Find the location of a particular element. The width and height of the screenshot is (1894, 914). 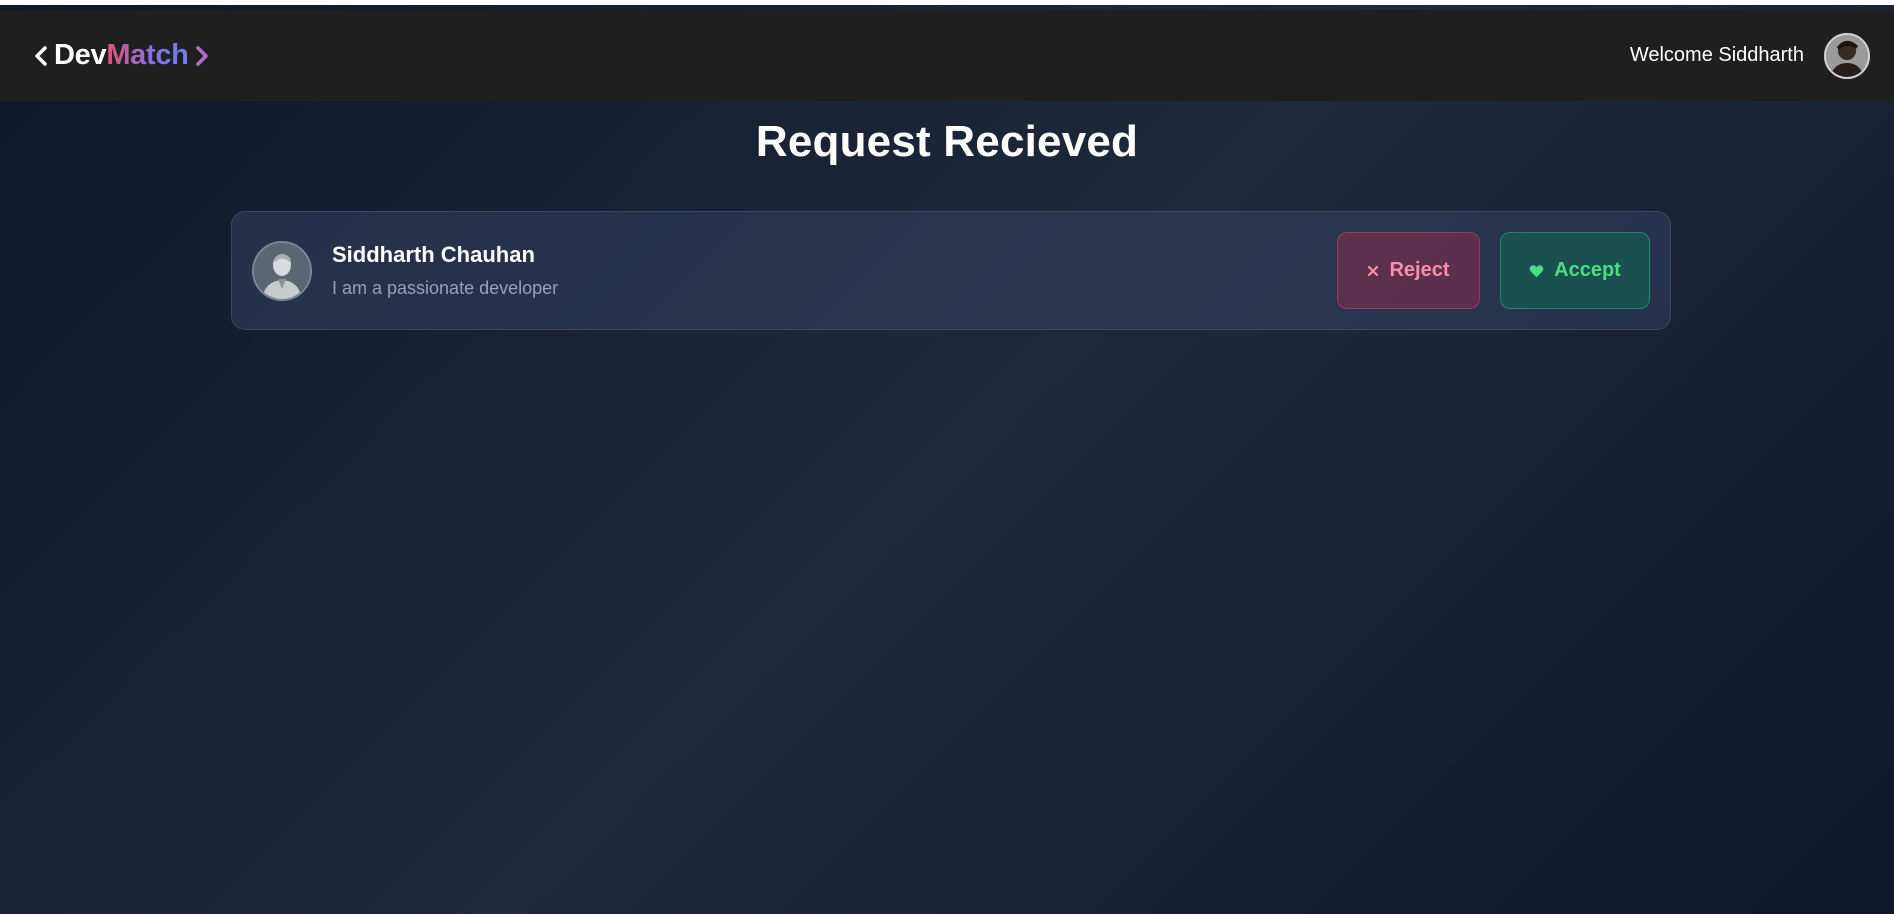

page-title: Request Recieved is located at coordinates (947, 141).